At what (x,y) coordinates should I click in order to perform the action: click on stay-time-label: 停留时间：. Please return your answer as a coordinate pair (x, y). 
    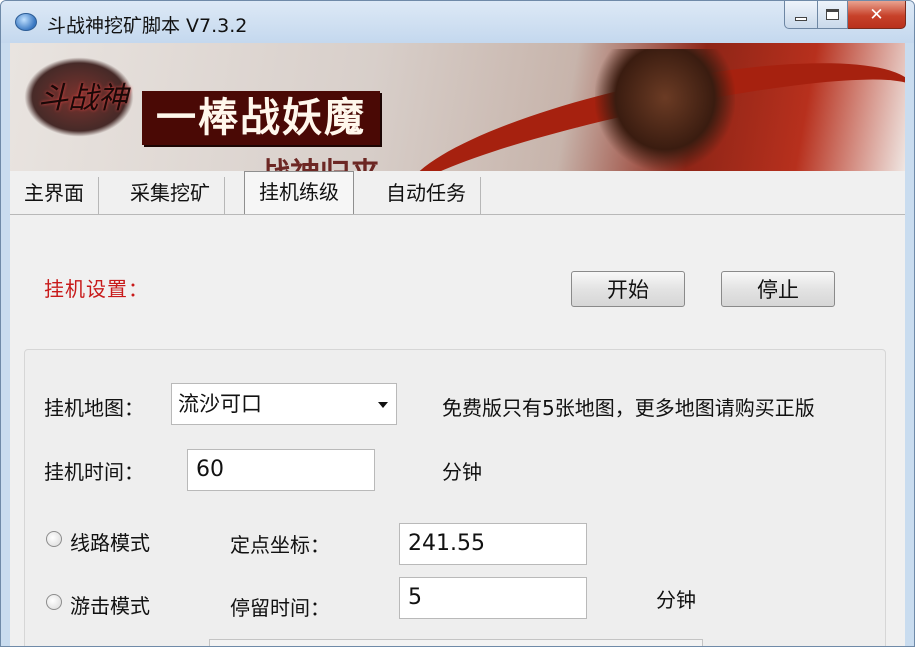
    Looking at the image, I should click on (280, 608).